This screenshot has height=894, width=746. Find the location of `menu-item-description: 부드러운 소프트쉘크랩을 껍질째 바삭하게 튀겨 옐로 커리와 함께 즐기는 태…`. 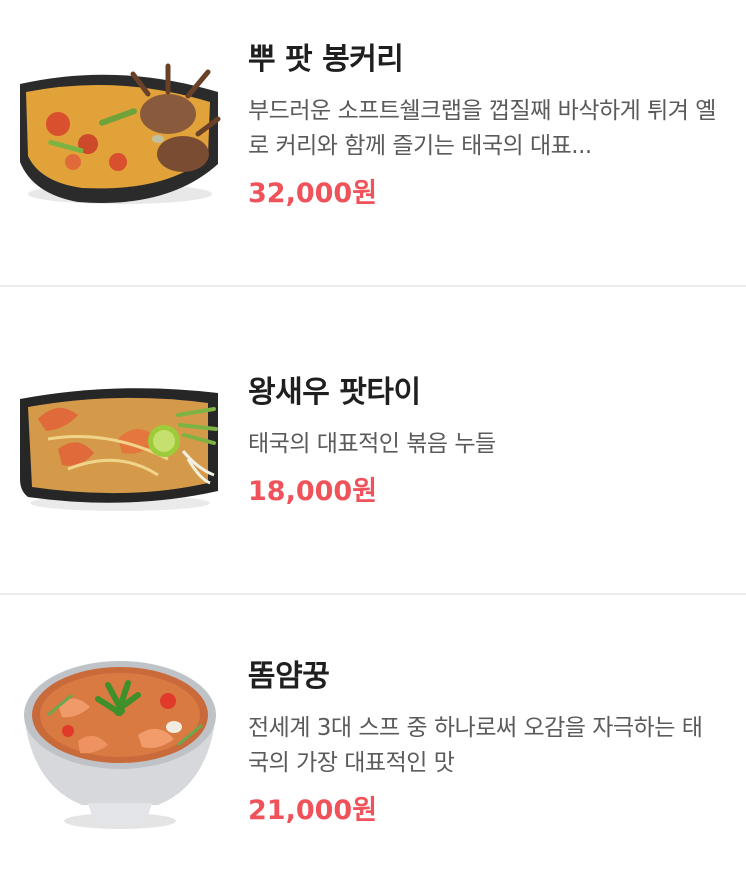

menu-item-description: 부드러운 소프트쉘크랩을 껍질째 바삭하게 튀겨 옐로 커리와 함께 즐기는 태… is located at coordinates (482, 128).